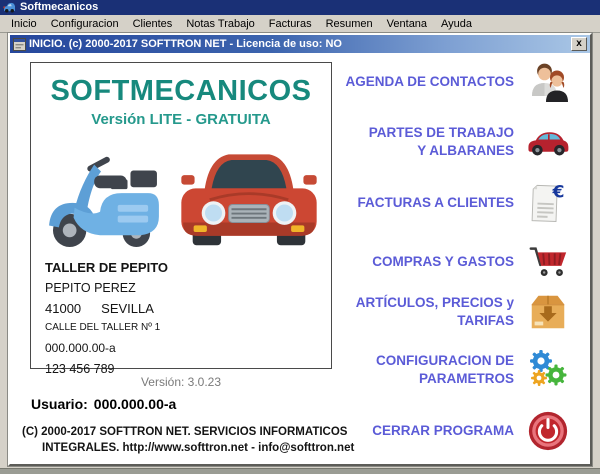 The image size is (600, 474). I want to click on edition-subtitle: Versión LITE - GRATUITA, so click(181, 119).